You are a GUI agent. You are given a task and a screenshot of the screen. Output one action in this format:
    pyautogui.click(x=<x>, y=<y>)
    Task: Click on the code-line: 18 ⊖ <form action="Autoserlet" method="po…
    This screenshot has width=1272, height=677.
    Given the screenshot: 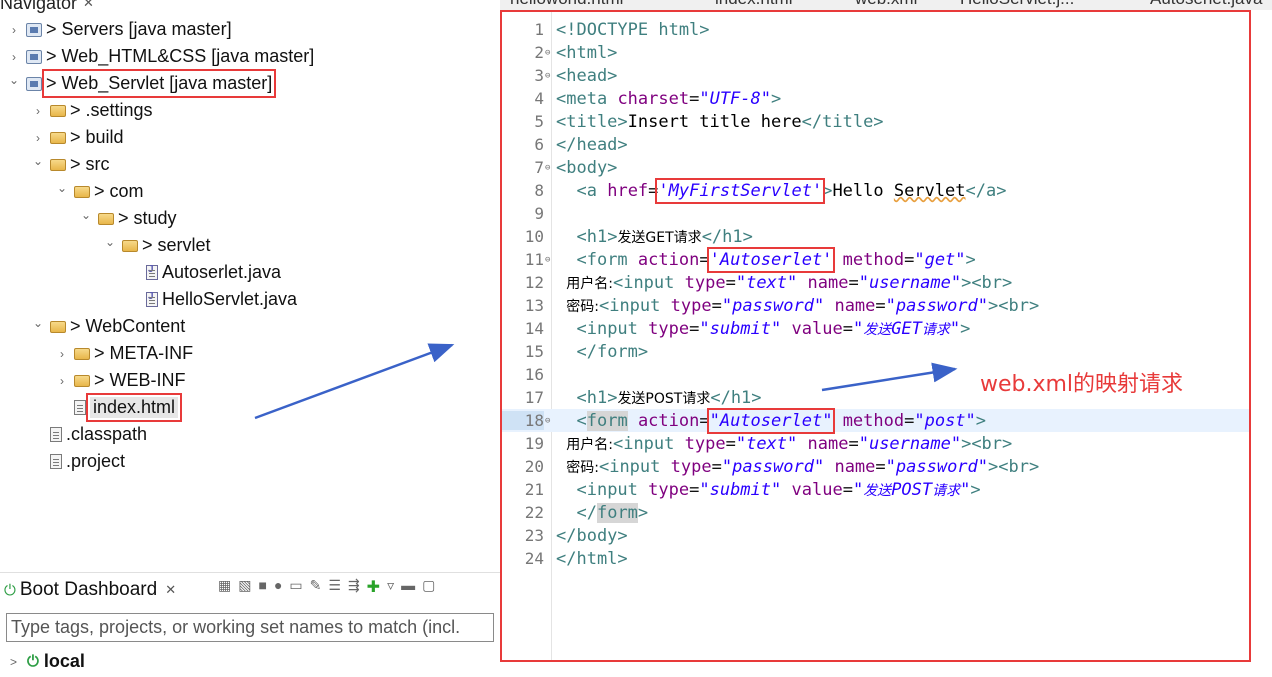 What is the action you would take?
    pyautogui.click(x=875, y=420)
    